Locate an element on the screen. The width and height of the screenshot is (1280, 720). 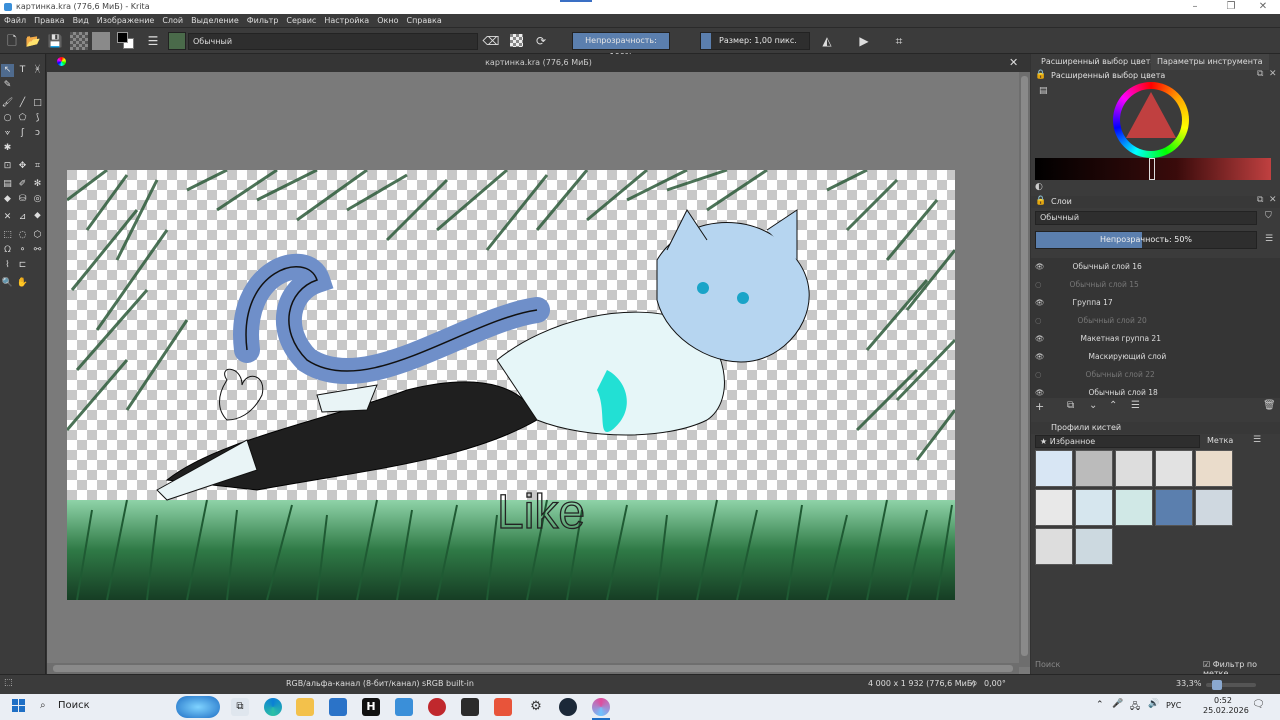
ellipse-tool-icon: ○ is located at coordinates (7, 118).